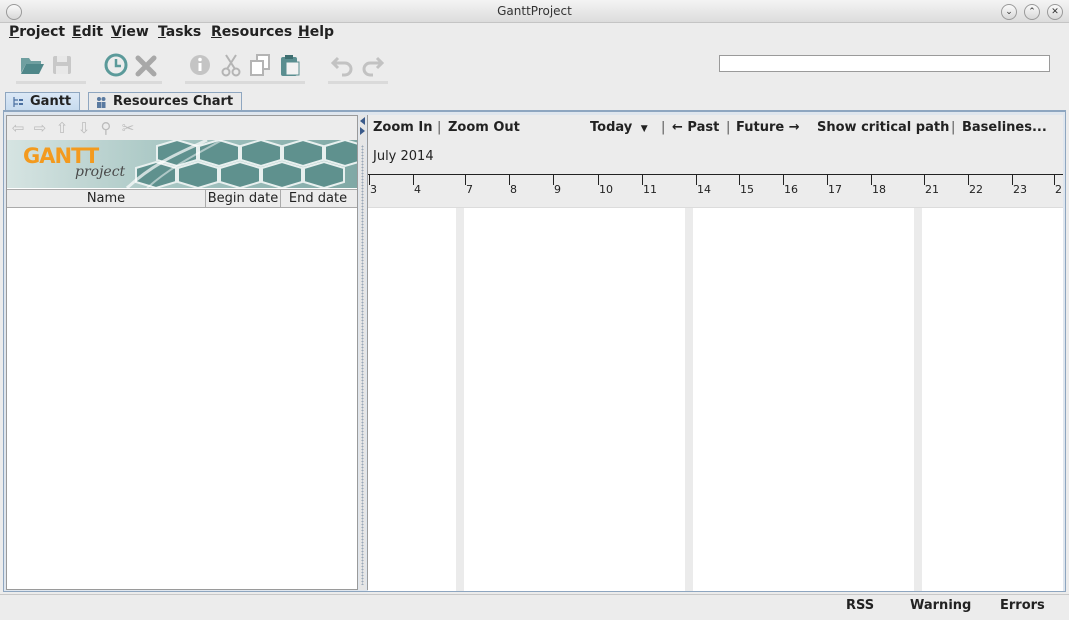  I want to click on move-up-icon: ⇧, so click(62, 128).